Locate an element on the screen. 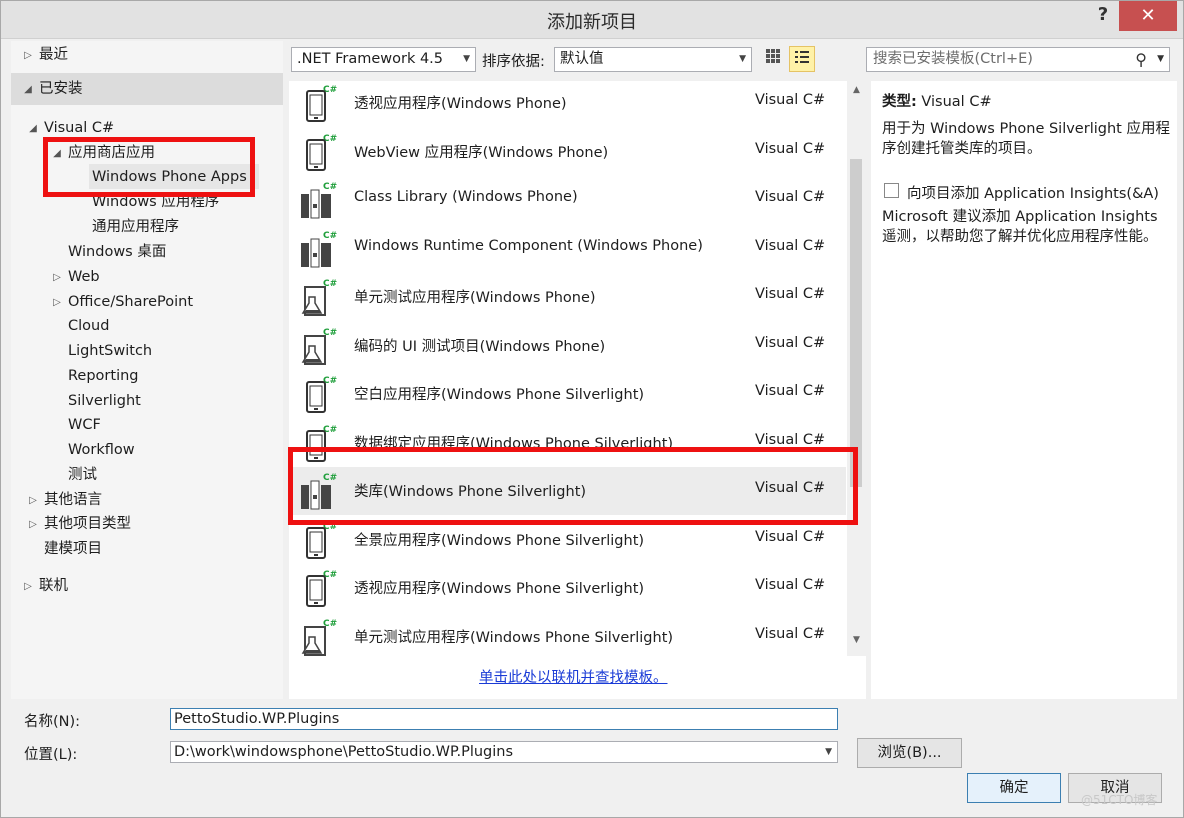 Image resolution: width=1184 pixels, height=818 pixels. list-view-icon is located at coordinates (802, 59).